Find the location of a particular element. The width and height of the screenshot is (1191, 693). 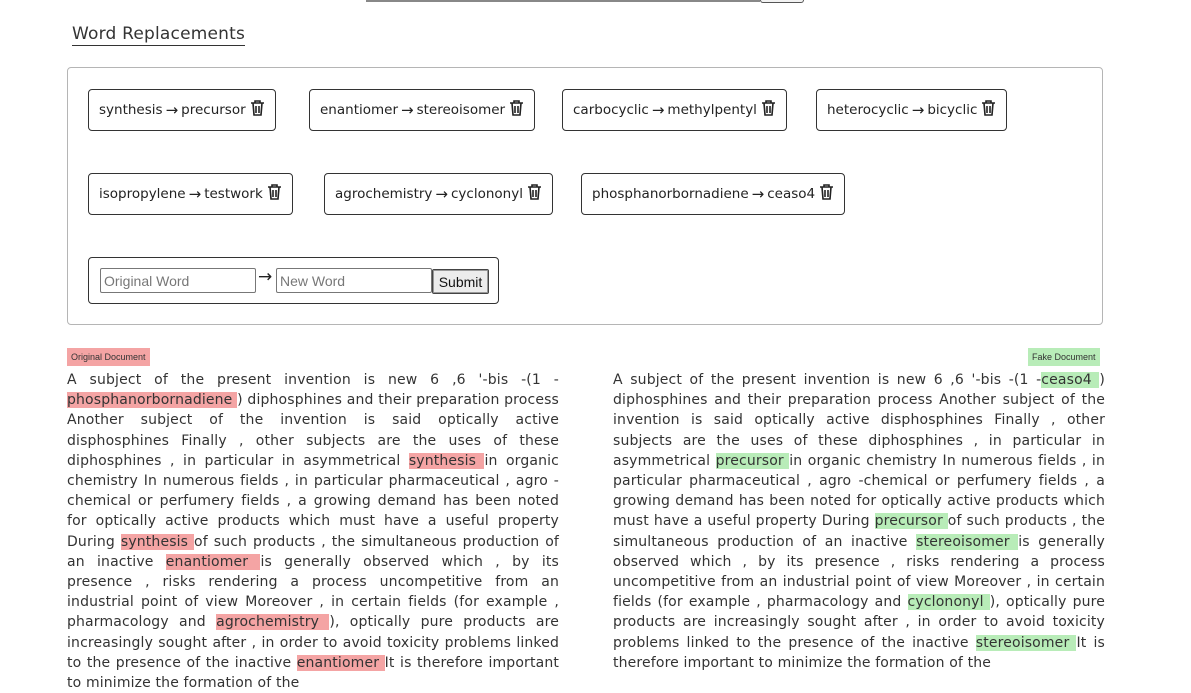

replacement-chip: enantiomer → stereoisomer is located at coordinates (422, 110).